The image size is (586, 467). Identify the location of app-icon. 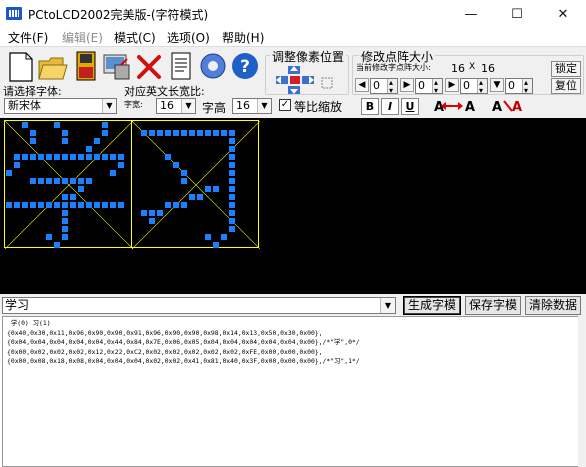
(14, 13).